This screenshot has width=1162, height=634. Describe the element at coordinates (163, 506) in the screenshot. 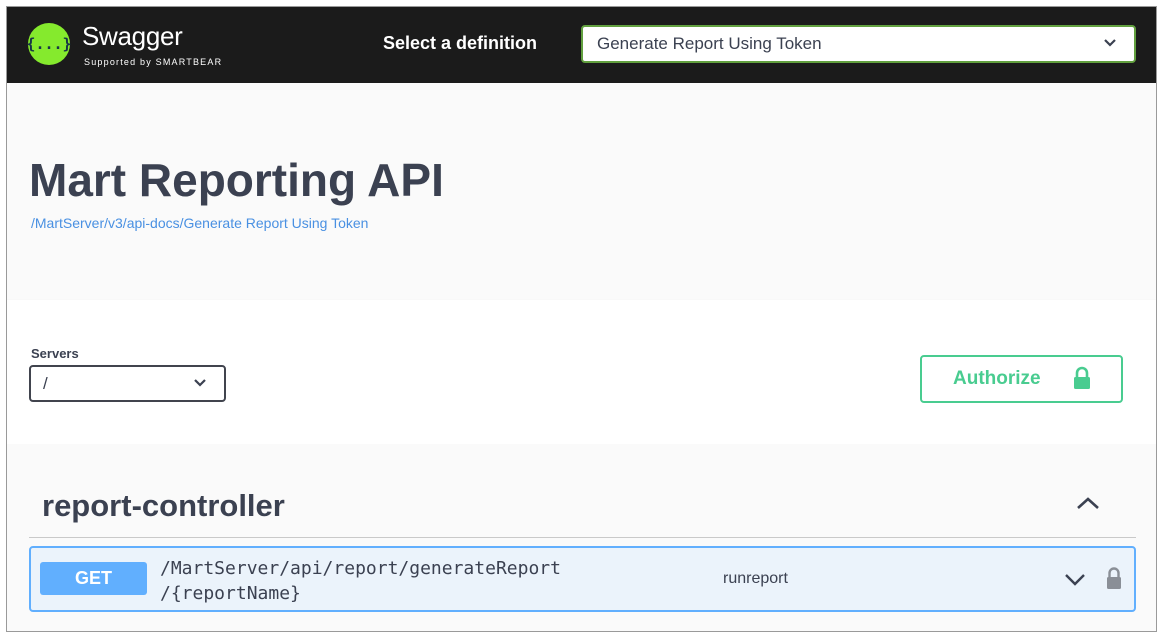

I see `tag-title: report-controller` at that location.